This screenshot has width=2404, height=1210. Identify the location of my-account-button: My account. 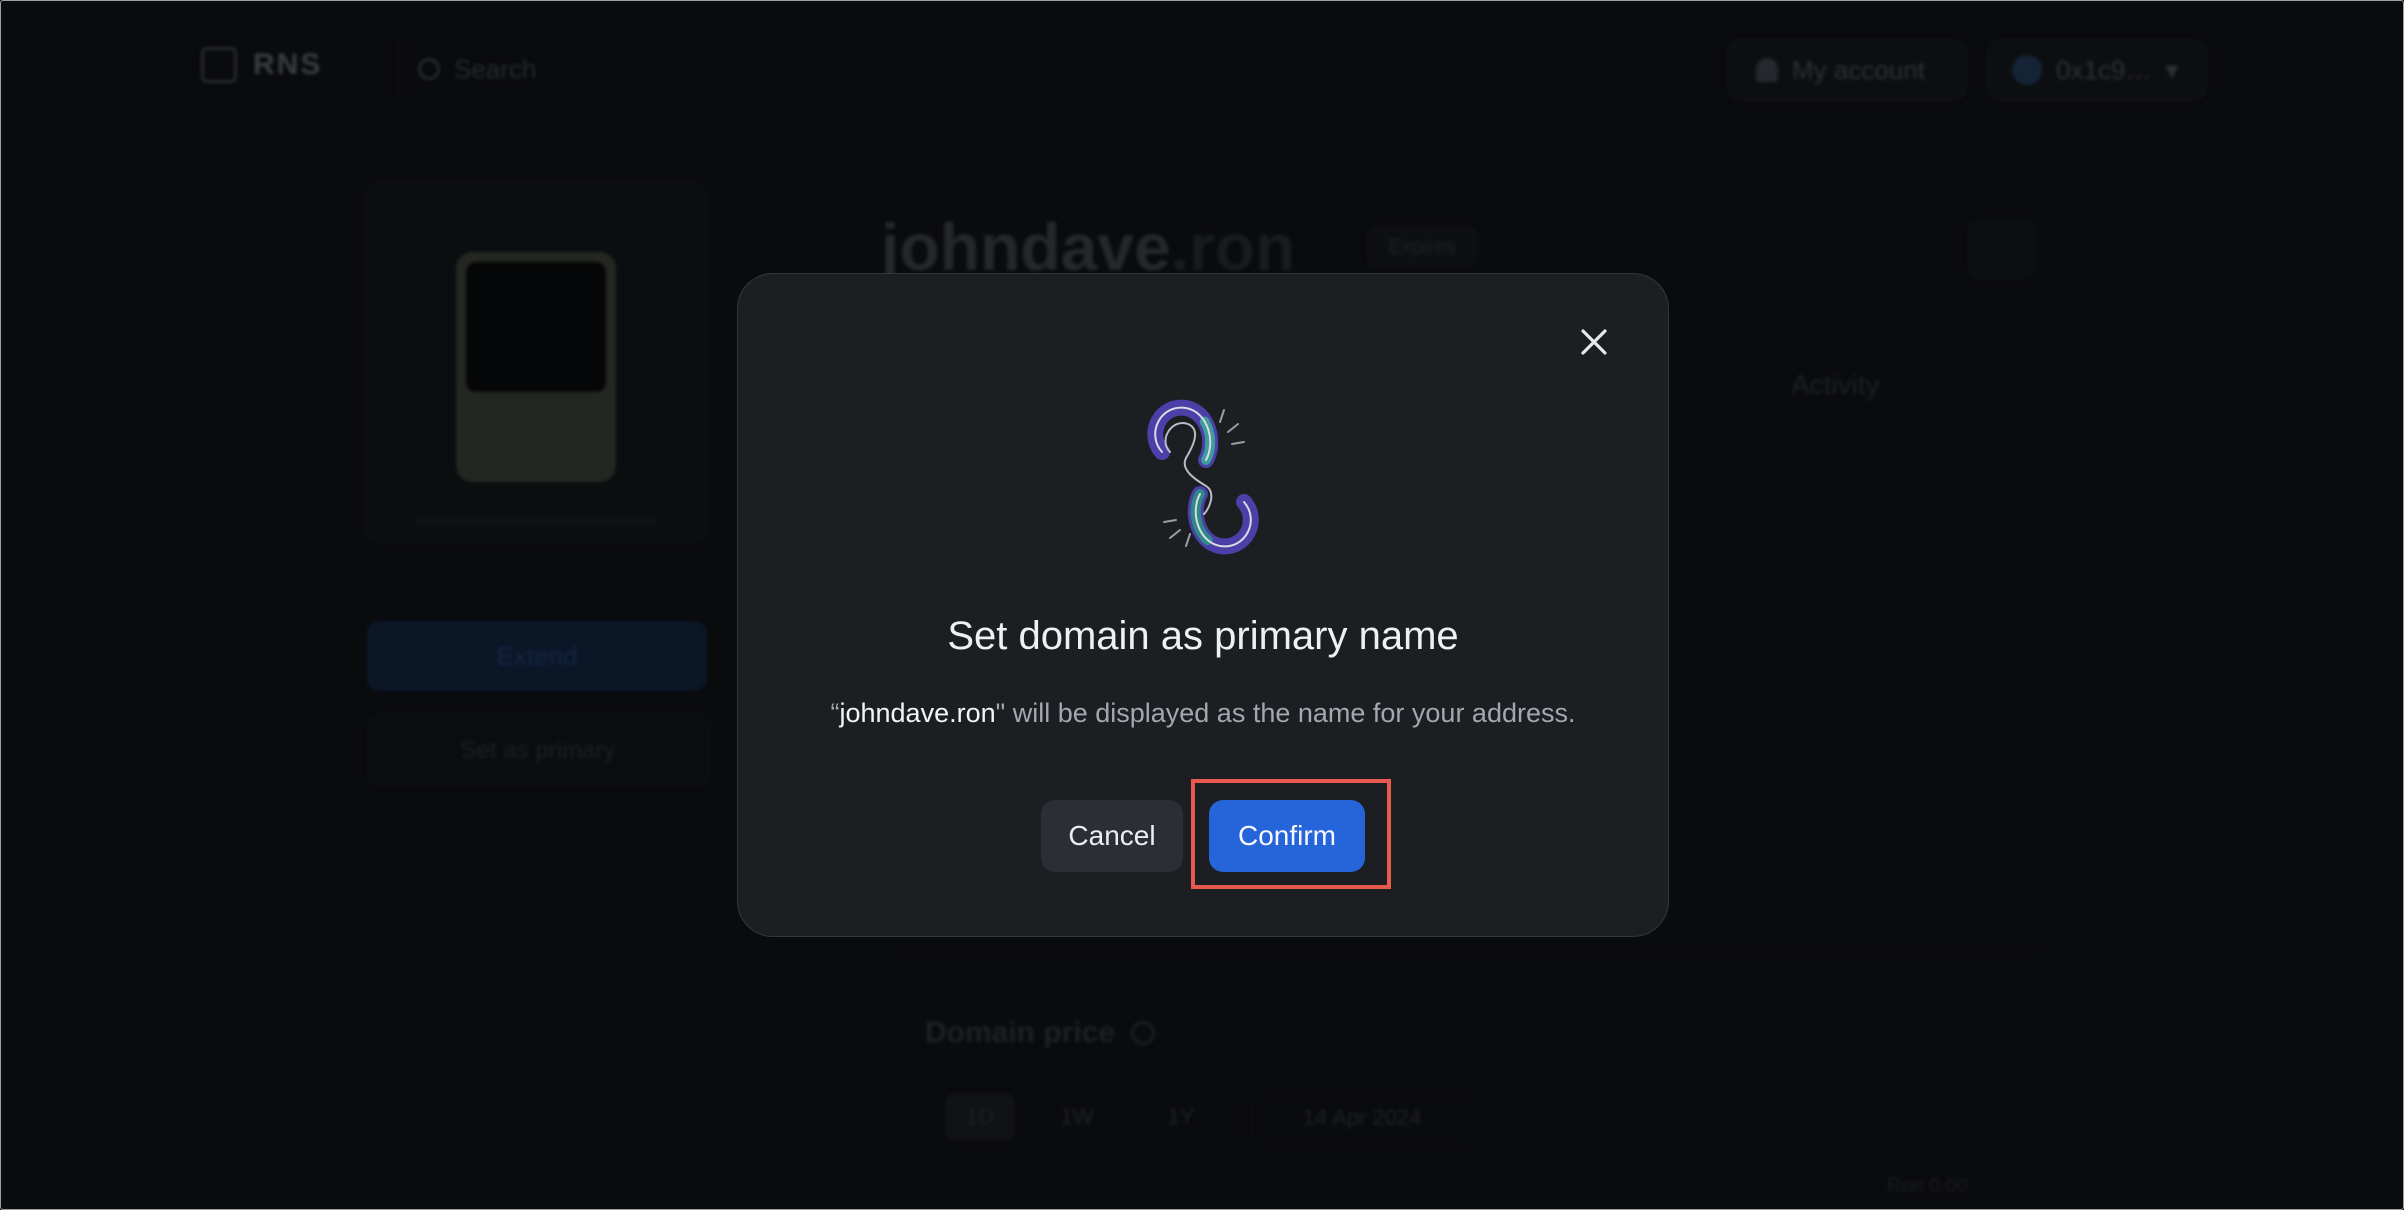
(1847, 70).